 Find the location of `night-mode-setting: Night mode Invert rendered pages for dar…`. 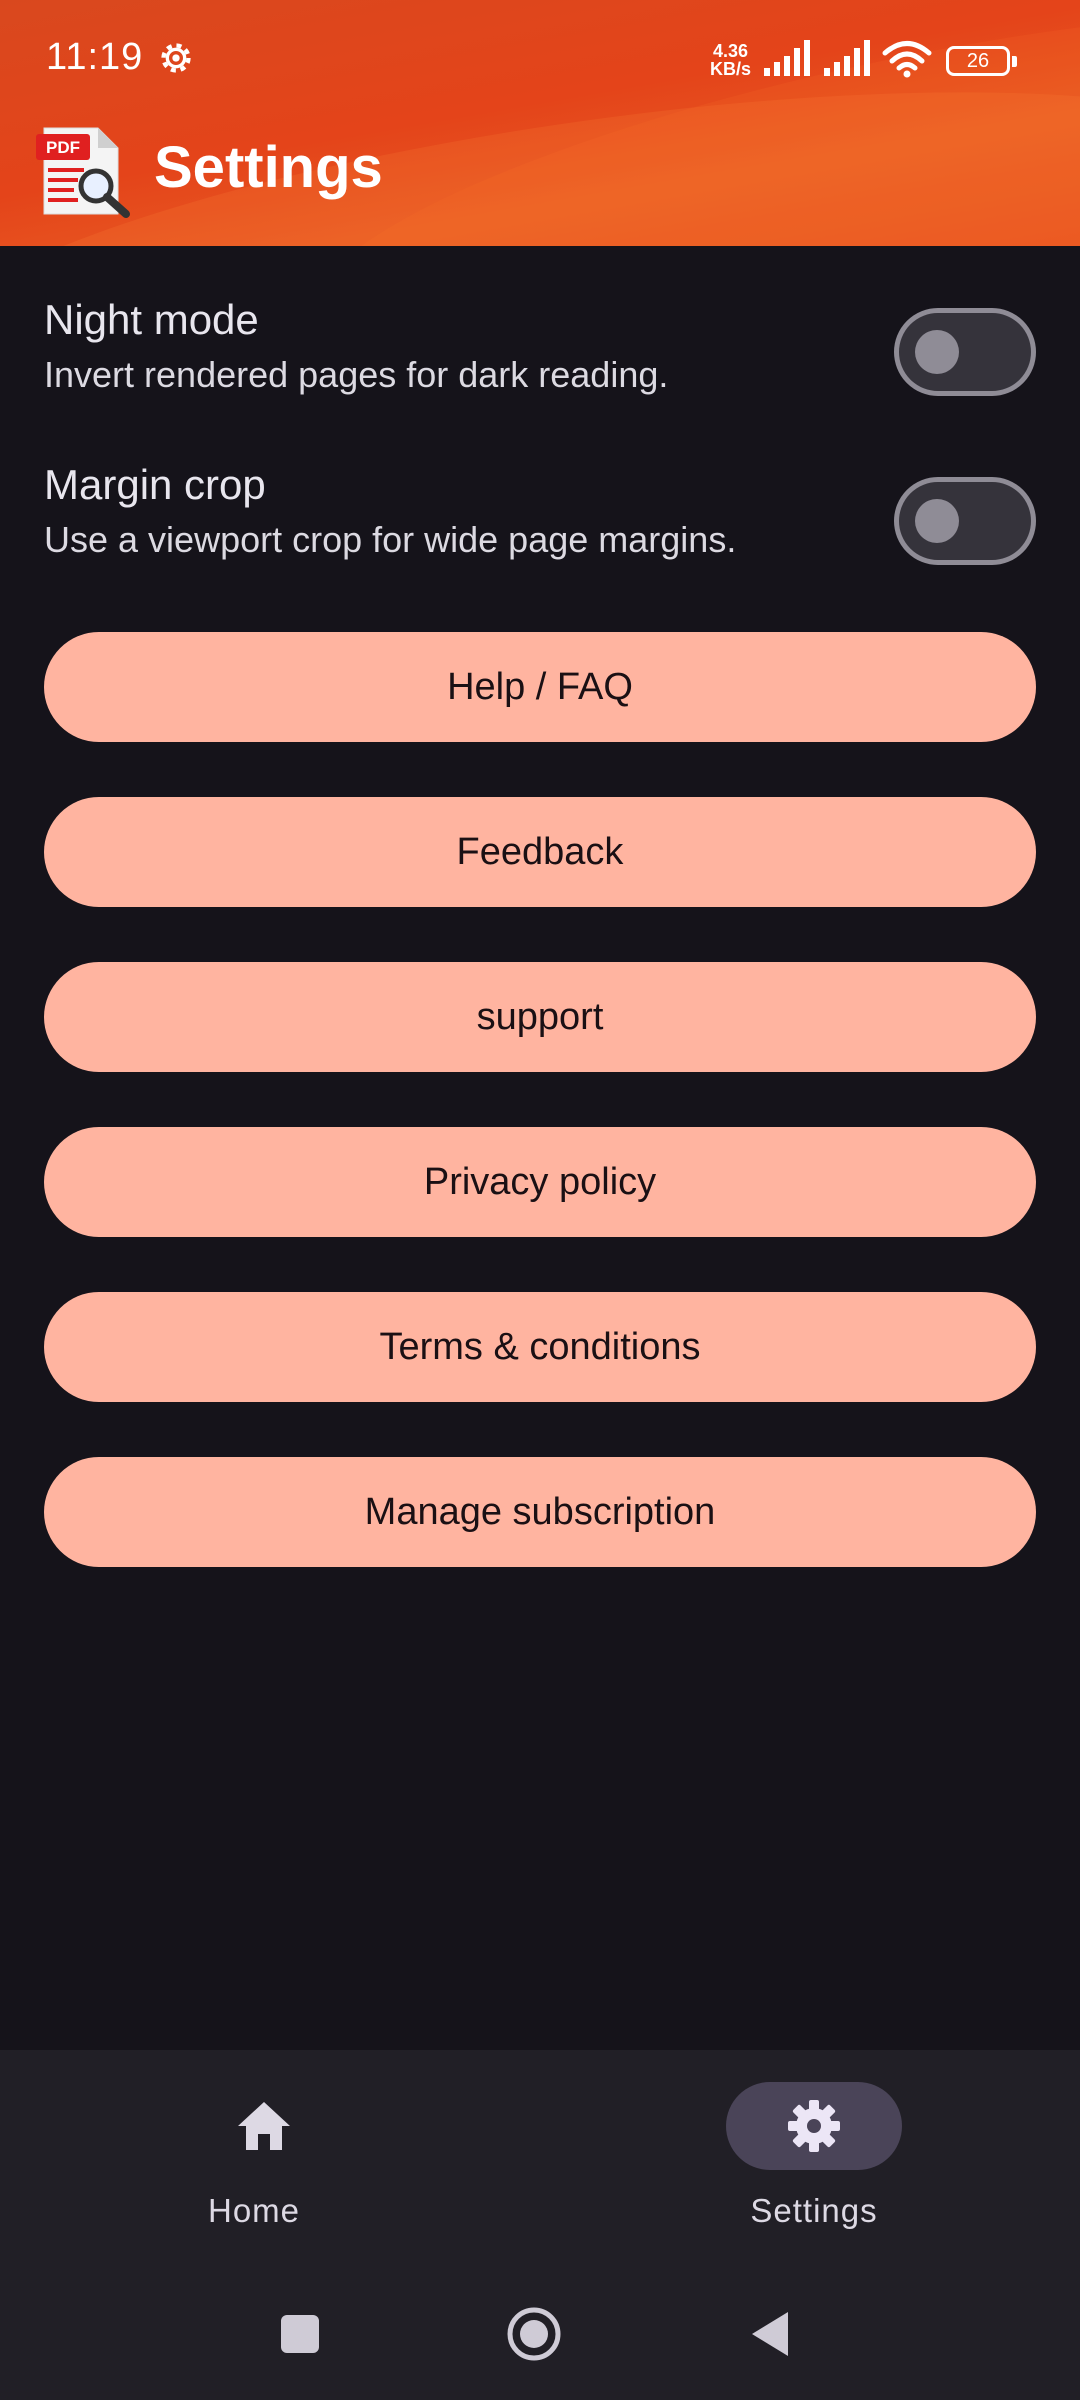

night-mode-setting: Night mode Invert rendered pages for dar… is located at coordinates (540, 356).